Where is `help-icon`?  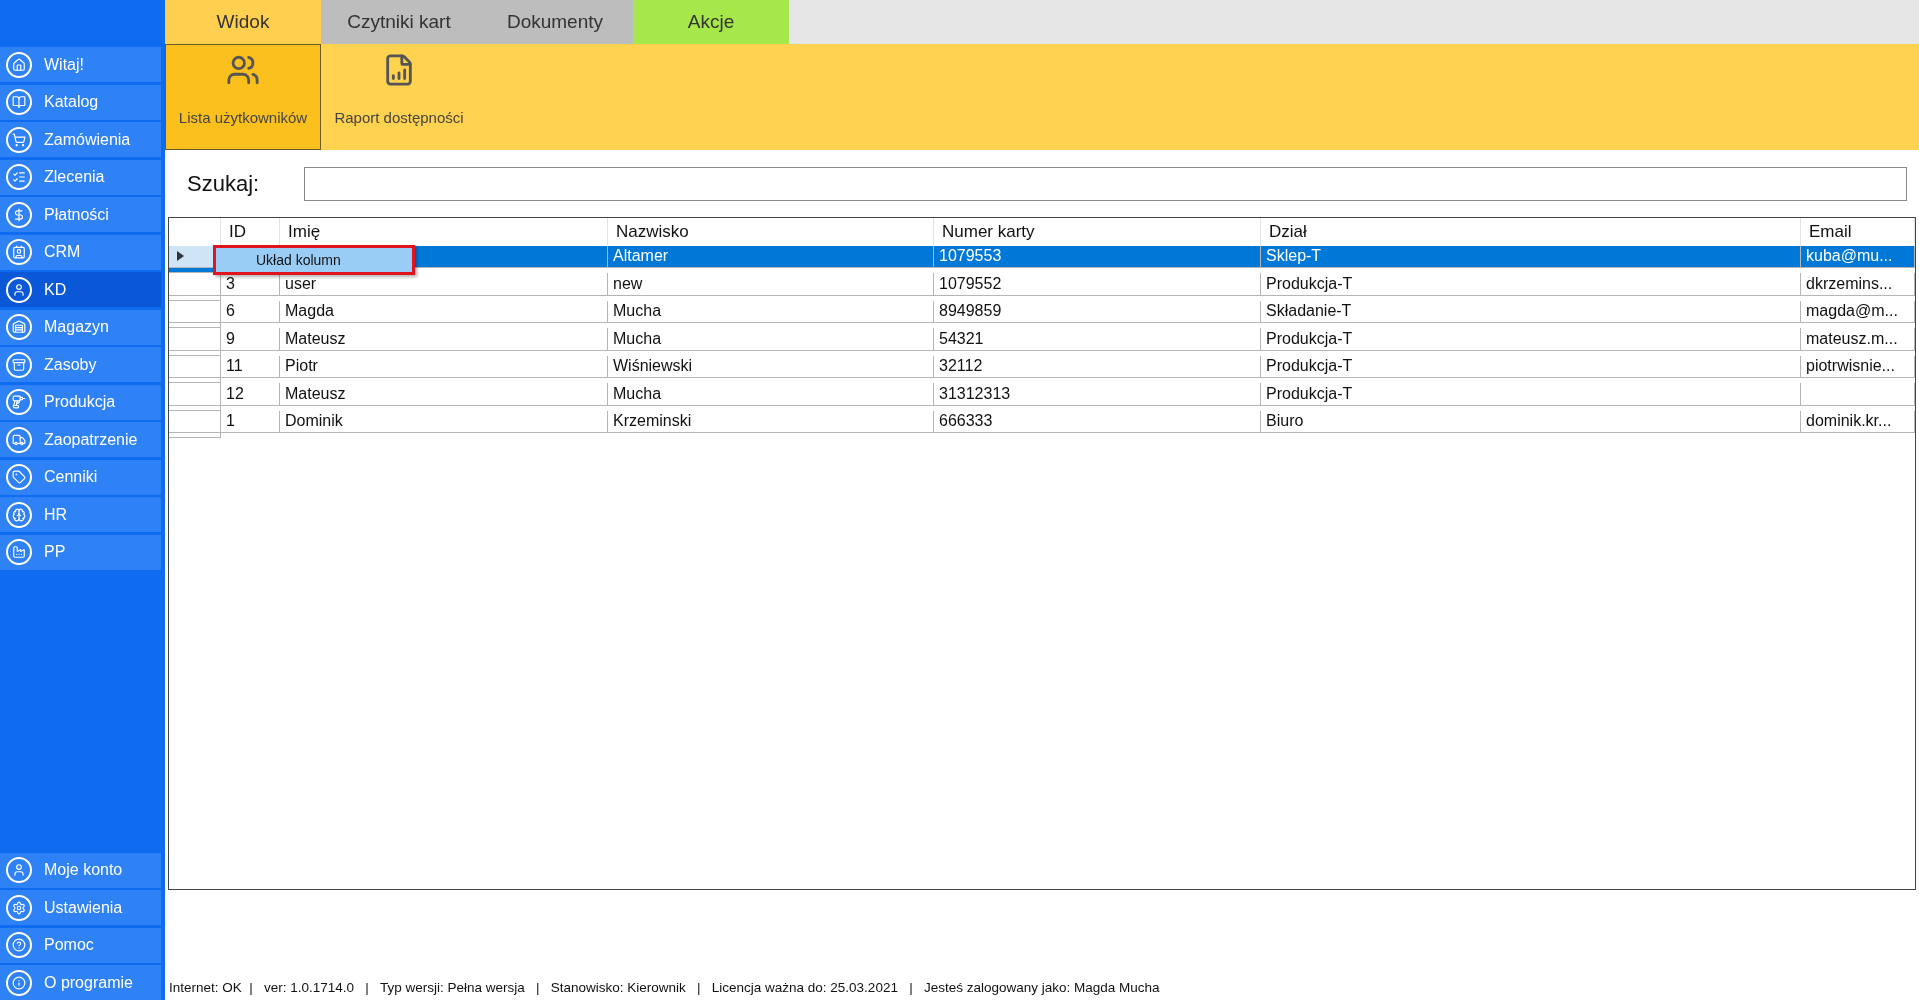
help-icon is located at coordinates (19, 945).